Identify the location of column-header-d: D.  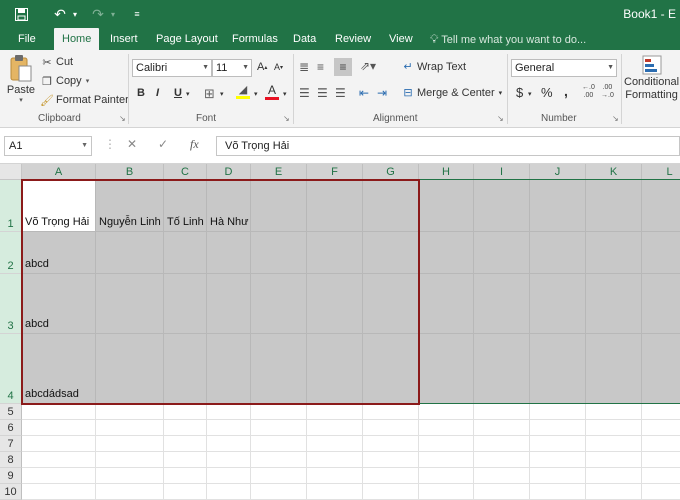
(229, 172).